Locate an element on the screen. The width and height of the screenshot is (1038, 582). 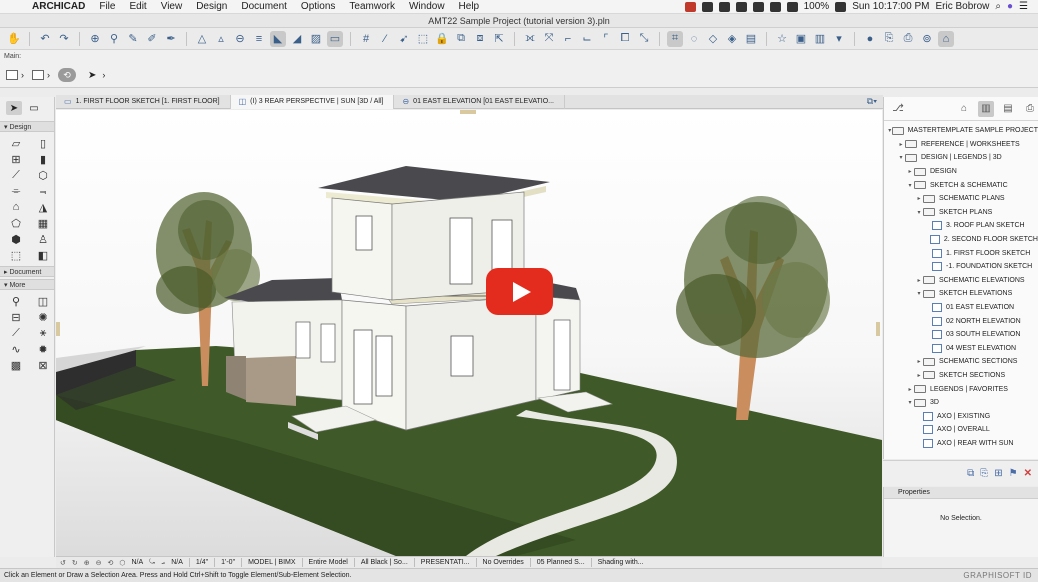
redo-icon: ↷ is located at coordinates (64, 39).